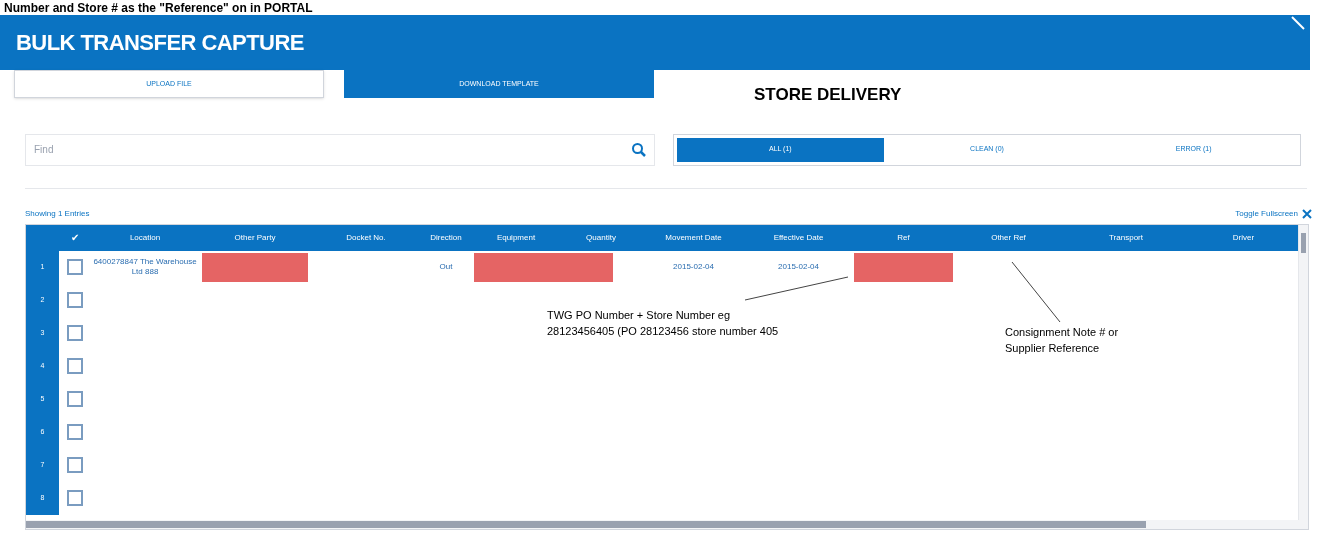  Describe the element at coordinates (1126, 237) in the screenshot. I see `column-header: Transport` at that location.